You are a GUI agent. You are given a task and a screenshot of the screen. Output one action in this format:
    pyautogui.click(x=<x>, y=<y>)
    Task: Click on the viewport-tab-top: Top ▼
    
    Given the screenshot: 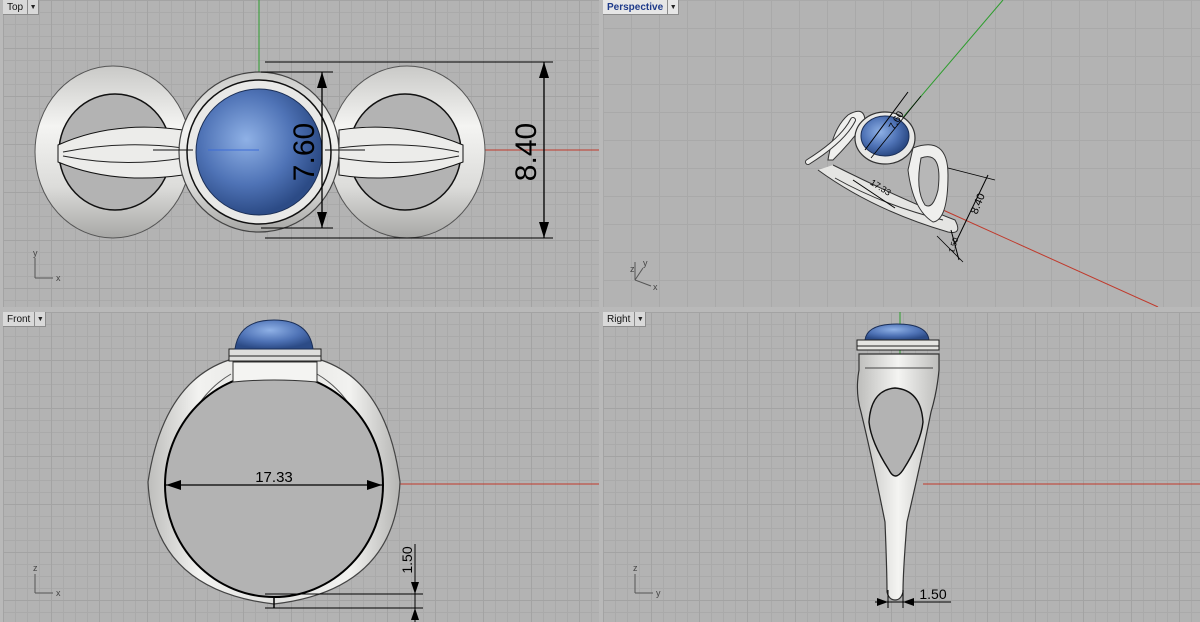 What is the action you would take?
    pyautogui.click(x=21, y=7)
    